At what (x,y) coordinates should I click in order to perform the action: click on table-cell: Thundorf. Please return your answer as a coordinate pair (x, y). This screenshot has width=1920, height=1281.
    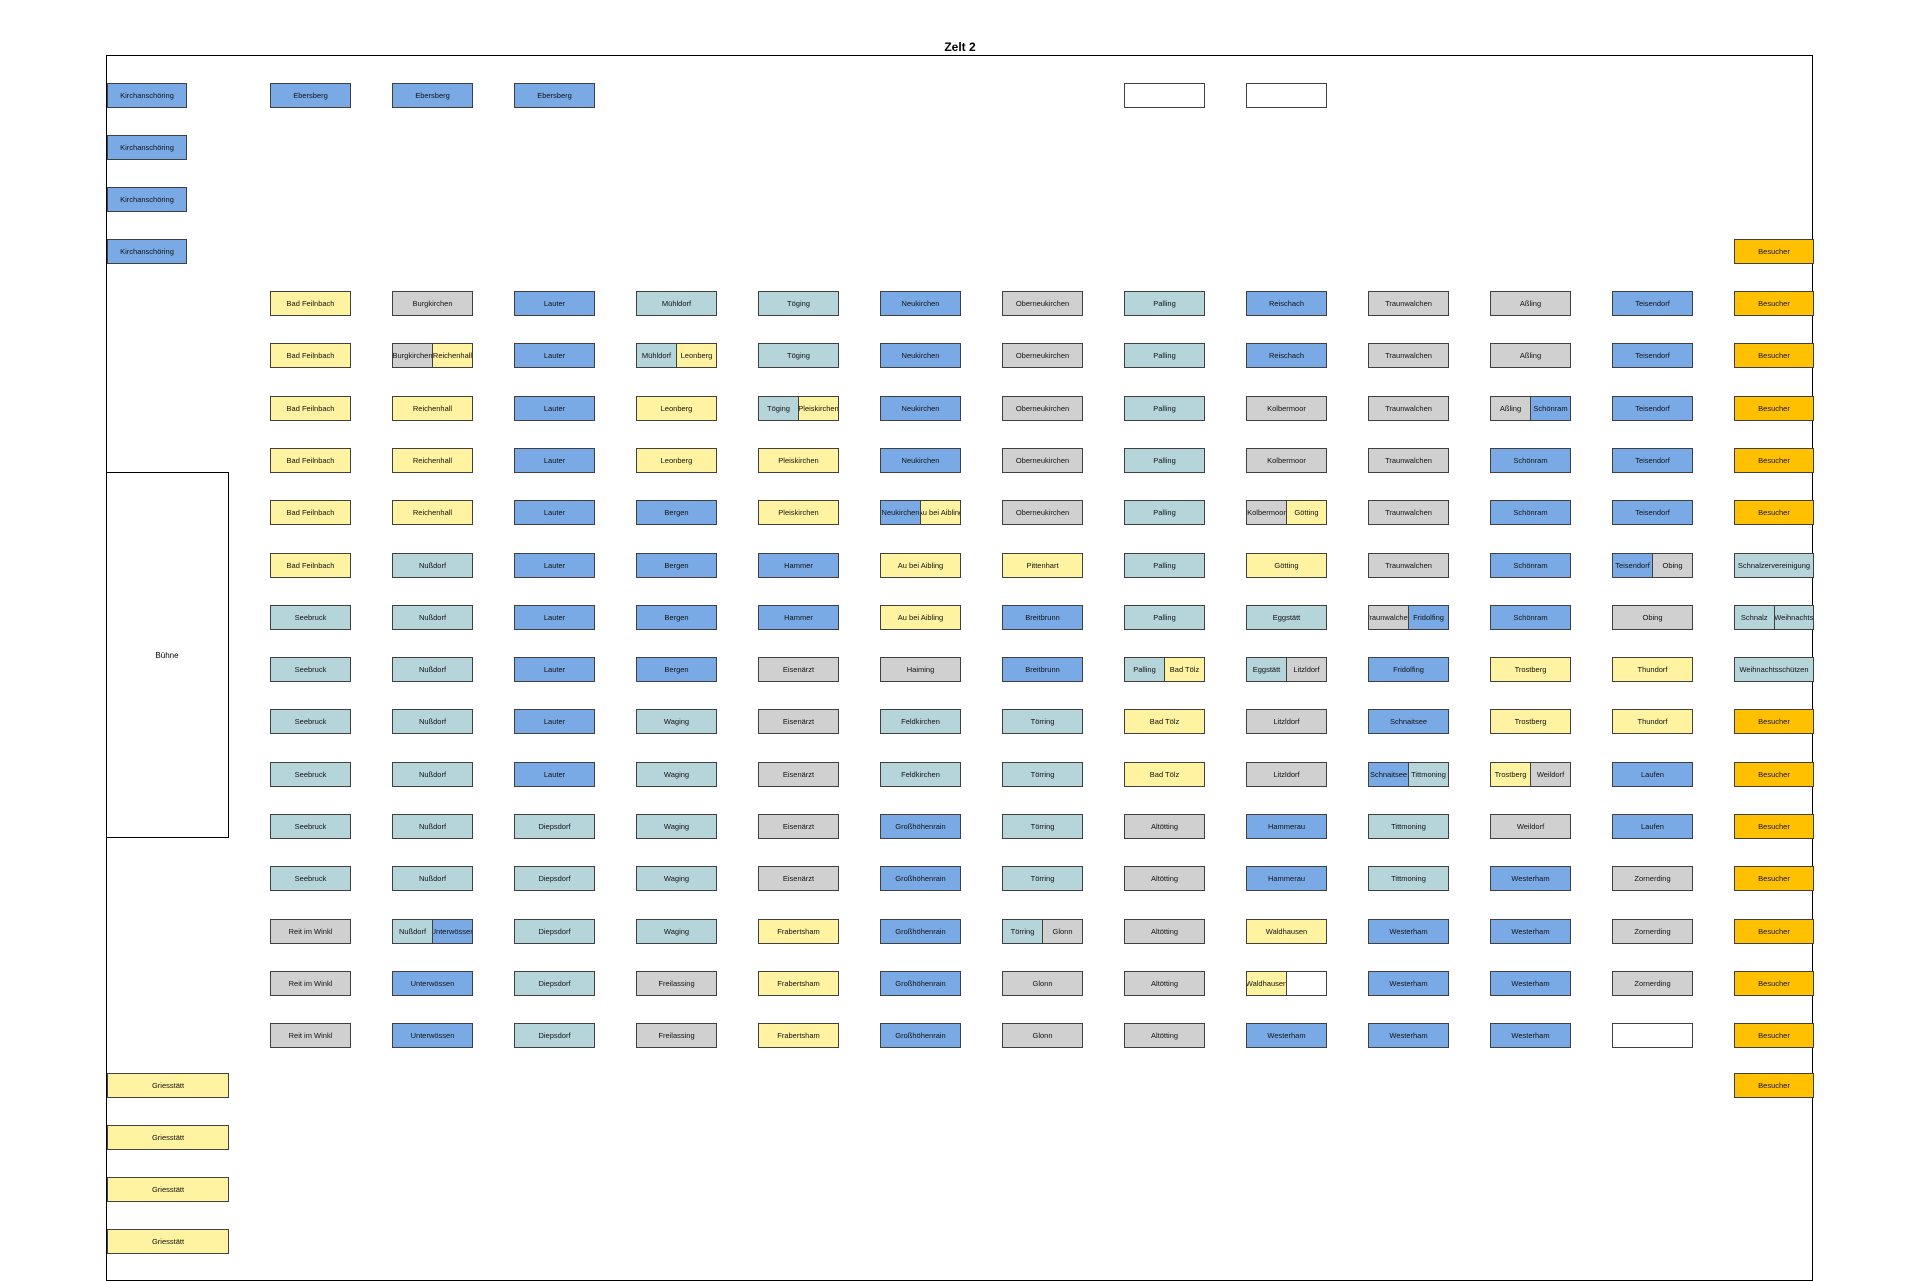
    Looking at the image, I should click on (1652, 669).